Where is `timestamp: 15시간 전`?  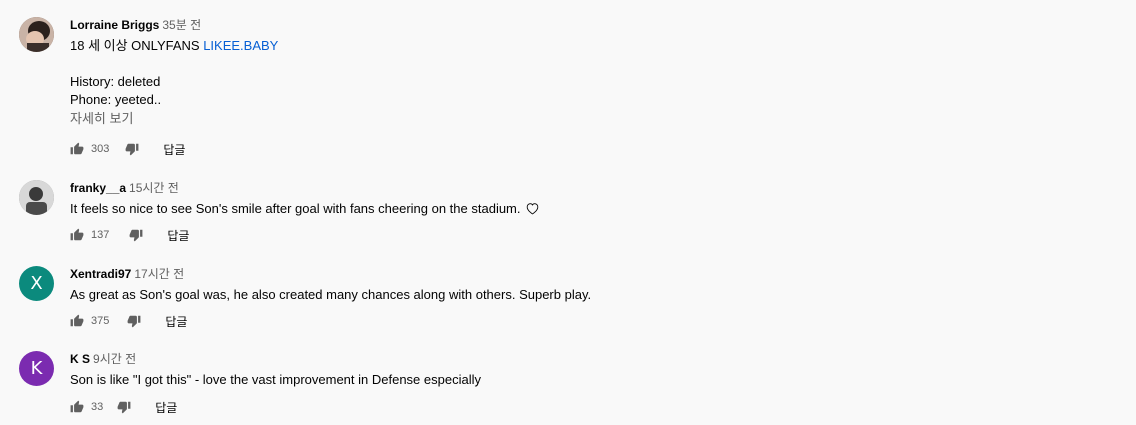 timestamp: 15시간 전 is located at coordinates (154, 188).